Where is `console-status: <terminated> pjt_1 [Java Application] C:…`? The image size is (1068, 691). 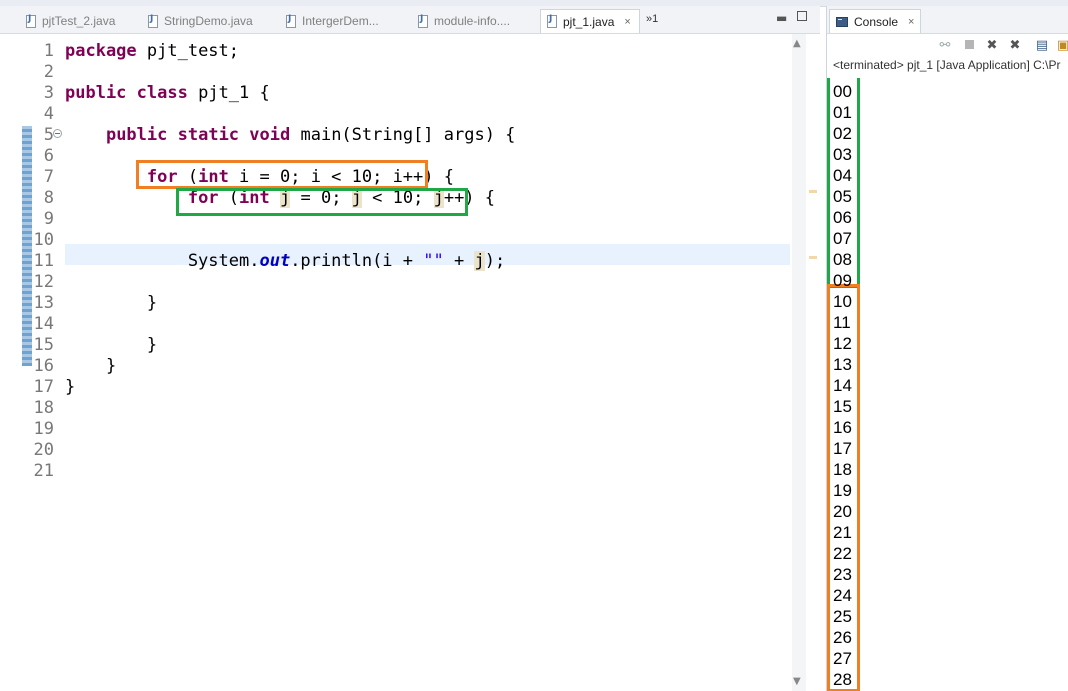 console-status: <terminated> pjt_1 [Java Application] C:… is located at coordinates (947, 65).